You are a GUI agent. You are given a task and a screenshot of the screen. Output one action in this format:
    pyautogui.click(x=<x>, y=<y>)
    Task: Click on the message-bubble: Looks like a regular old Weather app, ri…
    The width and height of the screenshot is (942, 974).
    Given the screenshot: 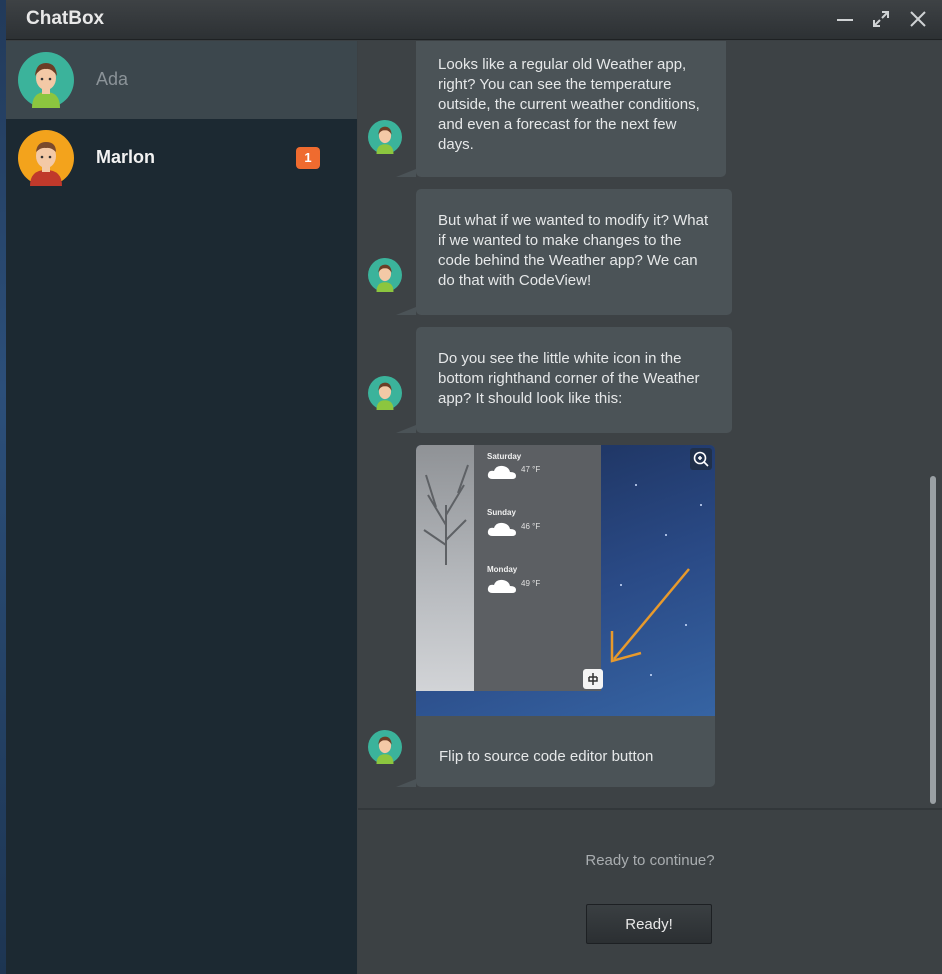 What is the action you would take?
    pyautogui.click(x=561, y=109)
    